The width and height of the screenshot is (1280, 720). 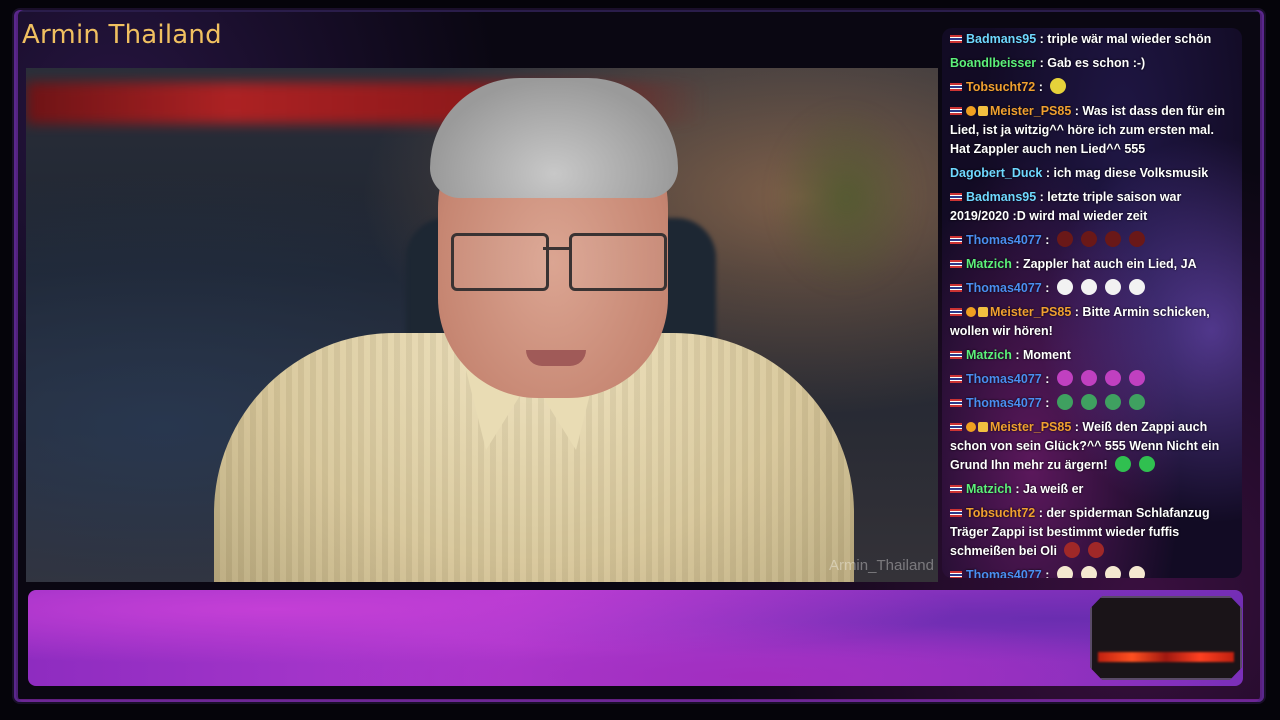 What do you see at coordinates (1166, 638) in the screenshot?
I see `mini-camera` at bounding box center [1166, 638].